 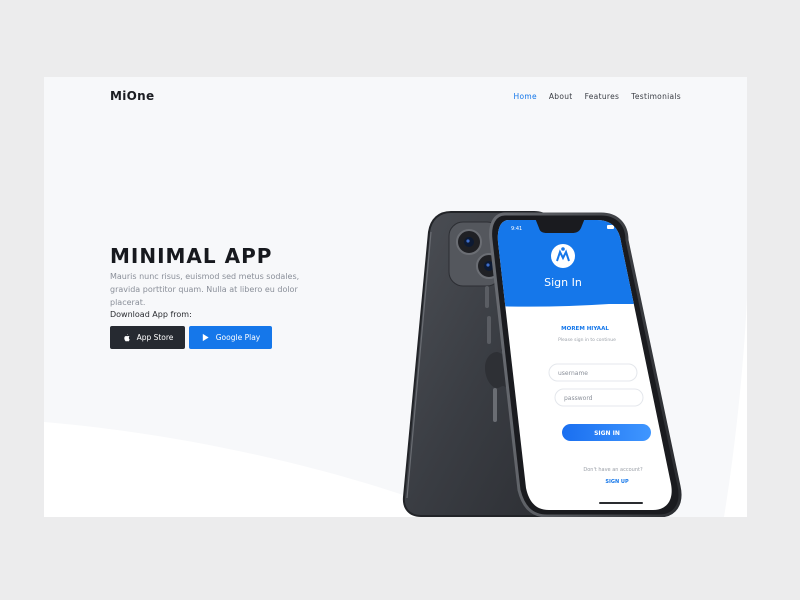 I want to click on nav-about: About, so click(x=561, y=96).